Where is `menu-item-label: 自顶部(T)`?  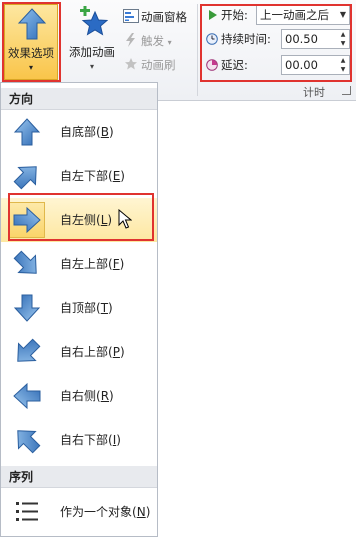 menu-item-label: 自顶部(T) is located at coordinates (86, 308).